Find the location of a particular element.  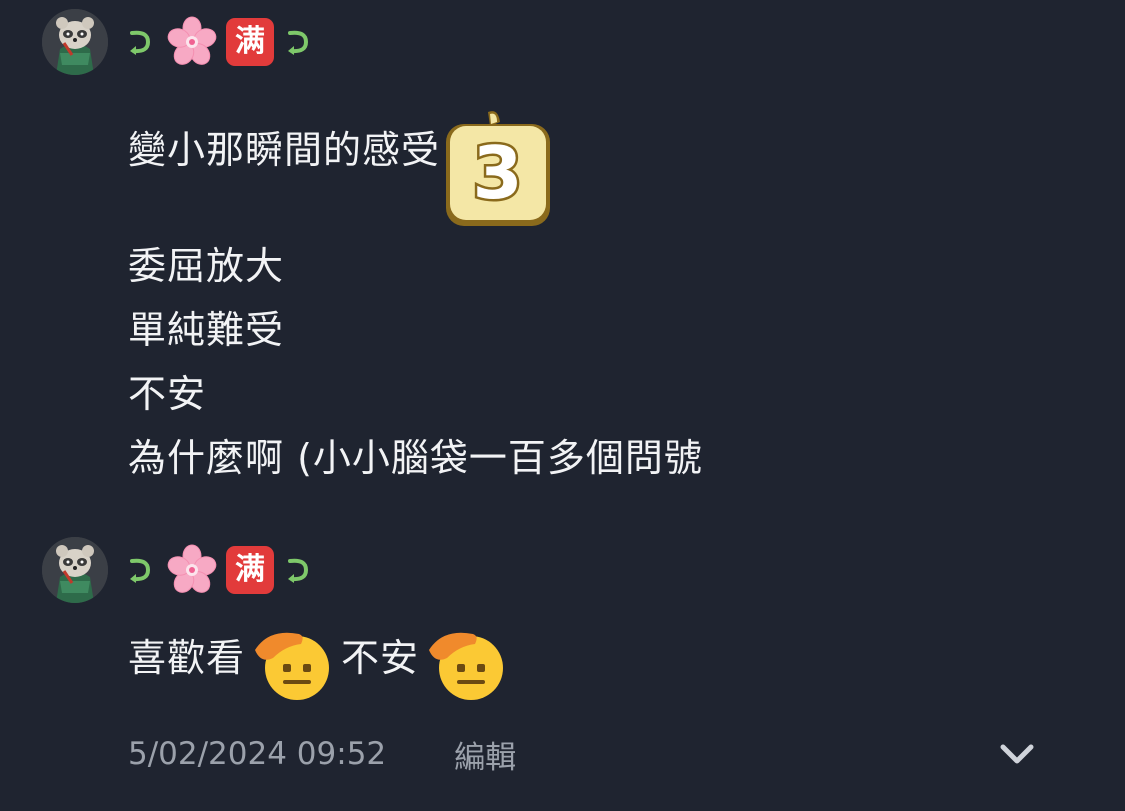

message-body: 喜歡看 不安 is located at coordinates (321, 659).